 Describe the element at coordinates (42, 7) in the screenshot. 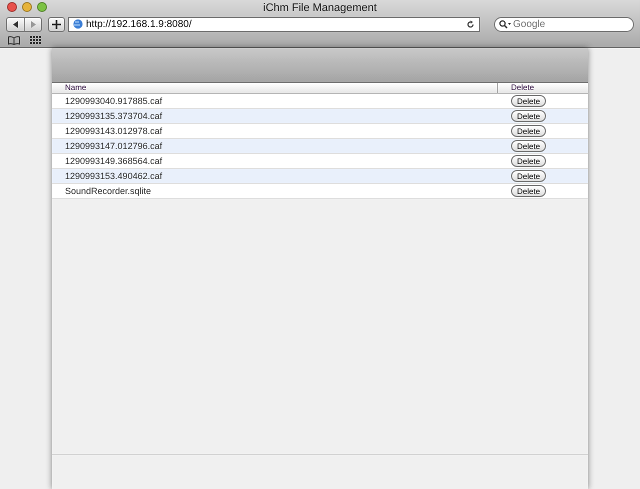

I see `zoom-button` at that location.